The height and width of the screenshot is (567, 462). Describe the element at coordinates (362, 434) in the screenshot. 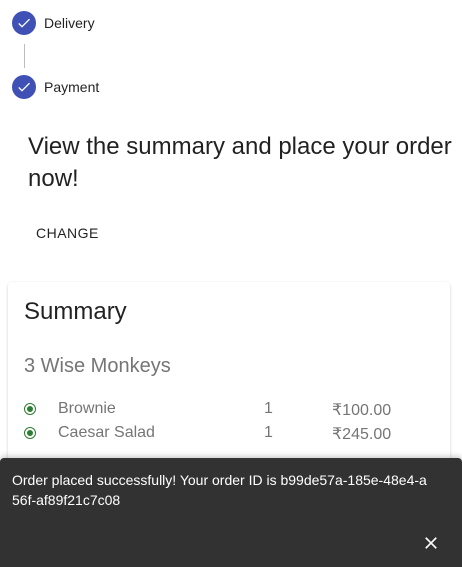

I see `item-price: ₹245.00` at that location.